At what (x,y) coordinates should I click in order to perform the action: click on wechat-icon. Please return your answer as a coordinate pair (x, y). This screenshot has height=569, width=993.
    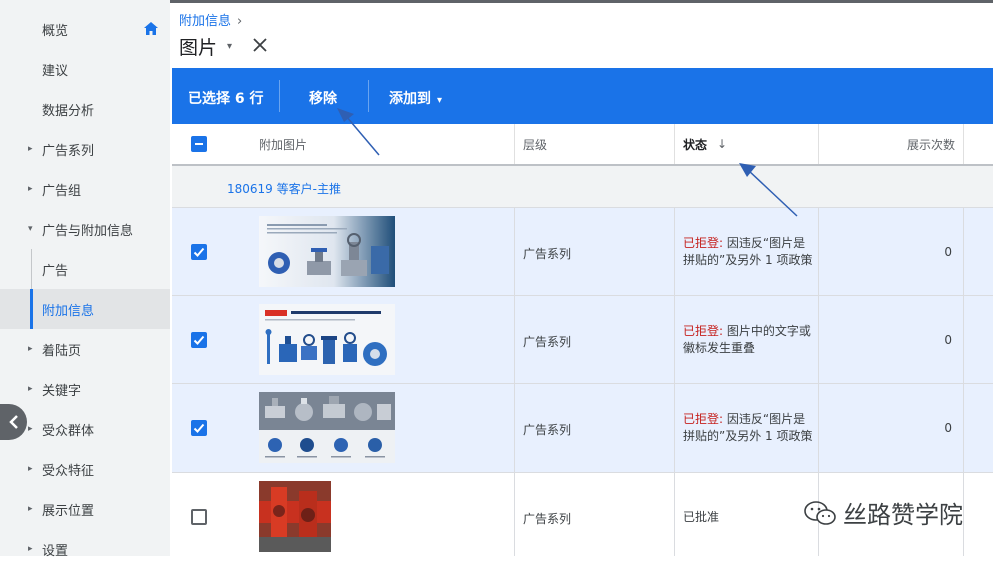
    Looking at the image, I should click on (820, 512).